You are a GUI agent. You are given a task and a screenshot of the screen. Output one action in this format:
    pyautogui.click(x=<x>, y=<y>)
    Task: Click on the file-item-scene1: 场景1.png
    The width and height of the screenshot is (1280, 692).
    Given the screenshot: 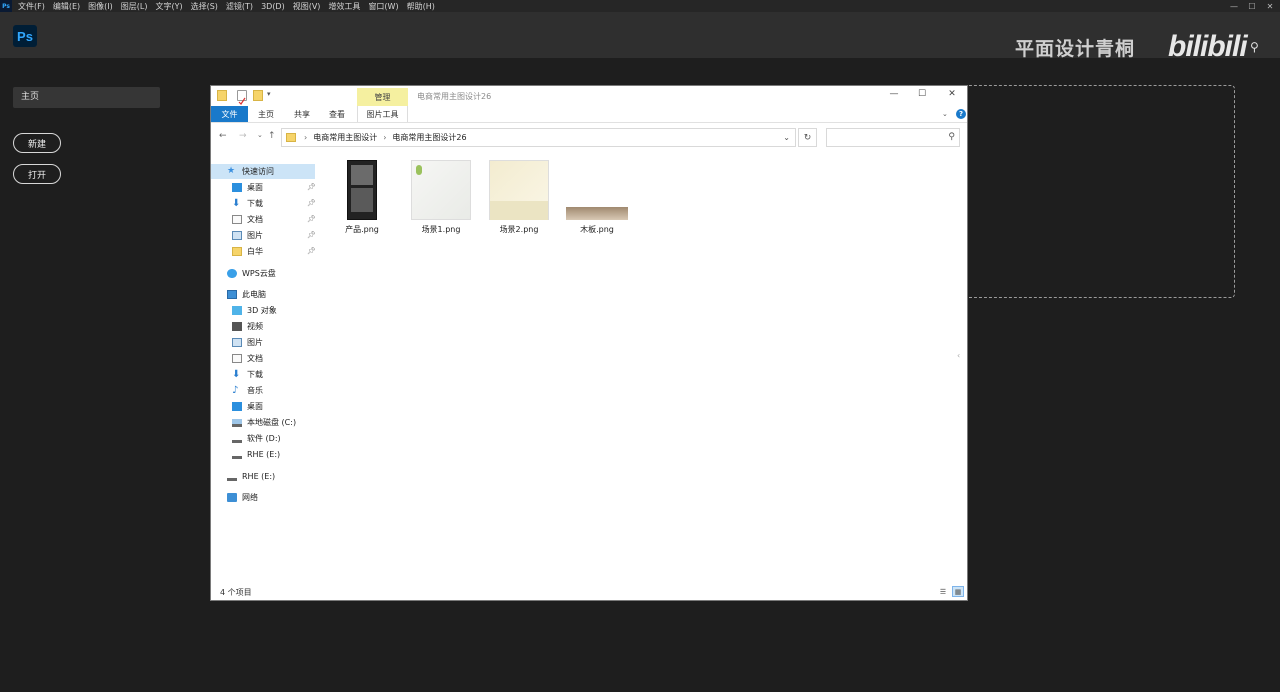 What is the action you would take?
    pyautogui.click(x=441, y=197)
    